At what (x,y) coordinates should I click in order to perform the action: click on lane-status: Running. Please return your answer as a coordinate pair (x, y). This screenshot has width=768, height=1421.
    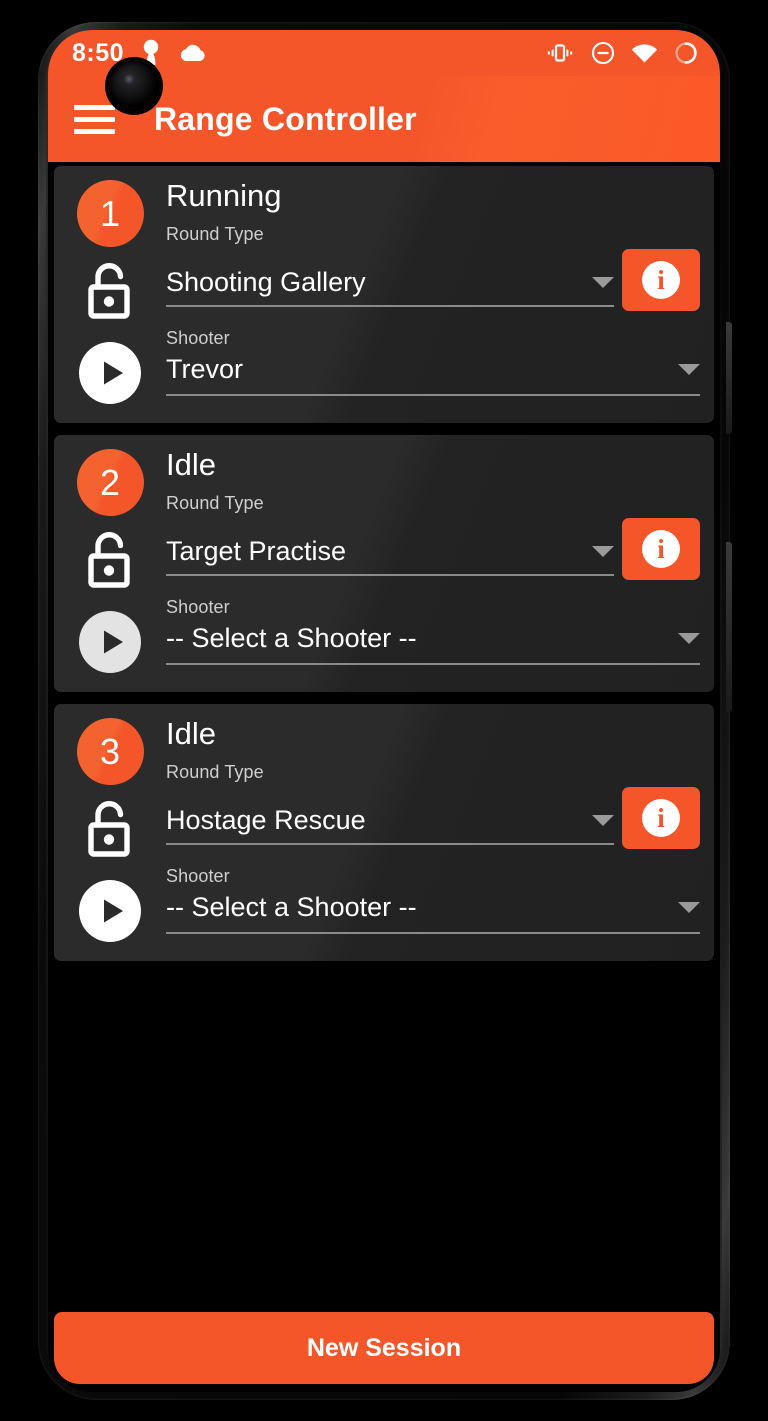
    Looking at the image, I should click on (224, 195).